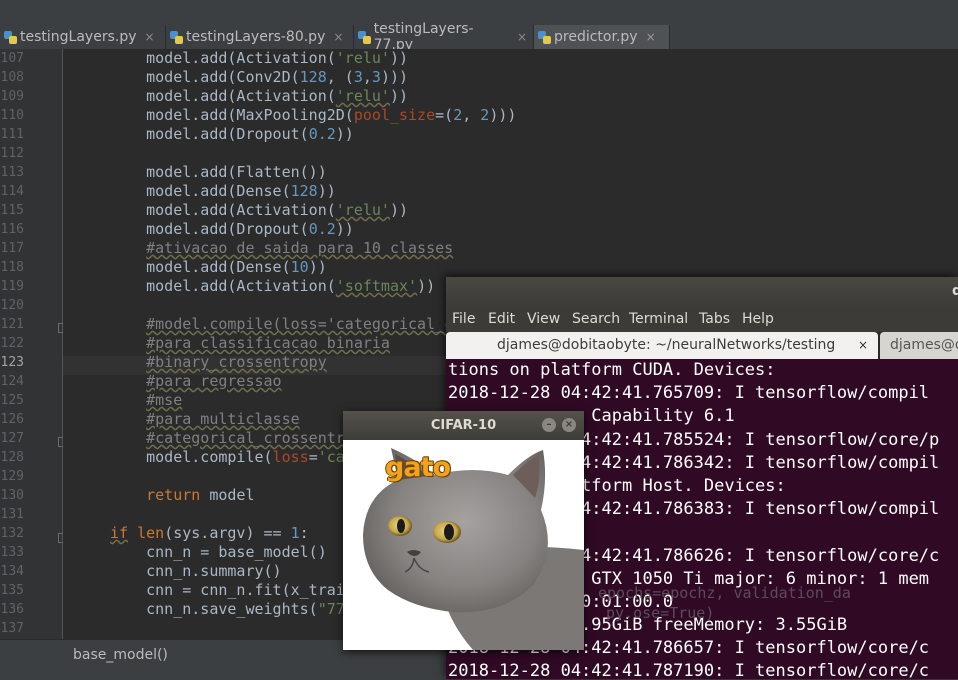 The width and height of the screenshot is (958, 680). What do you see at coordinates (596, 319) in the screenshot?
I see `menu-search: Search` at bounding box center [596, 319].